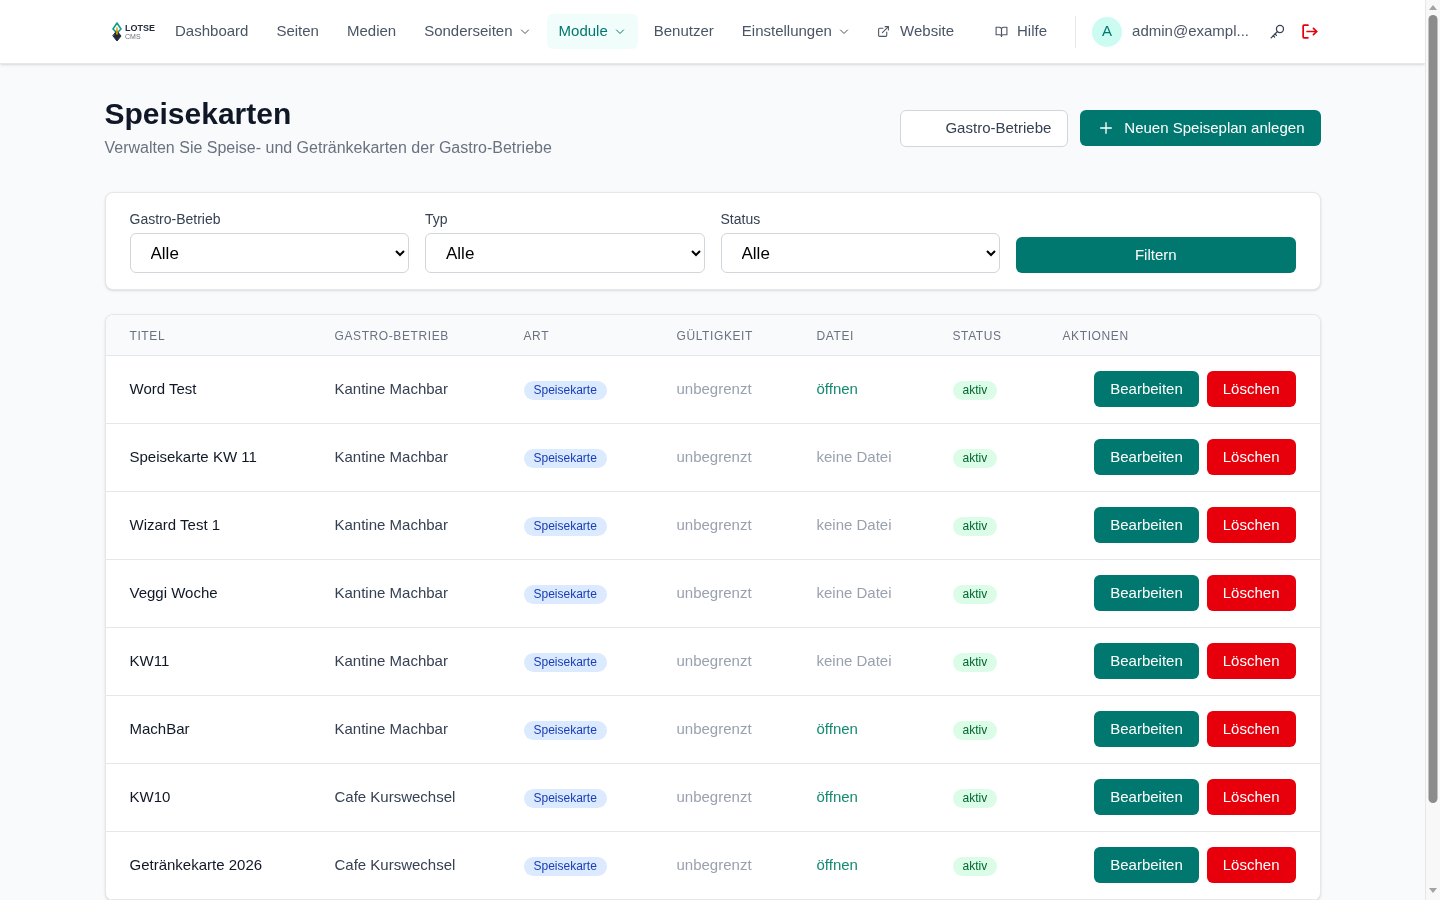  I want to click on nav-item: Medien, so click(371, 31).